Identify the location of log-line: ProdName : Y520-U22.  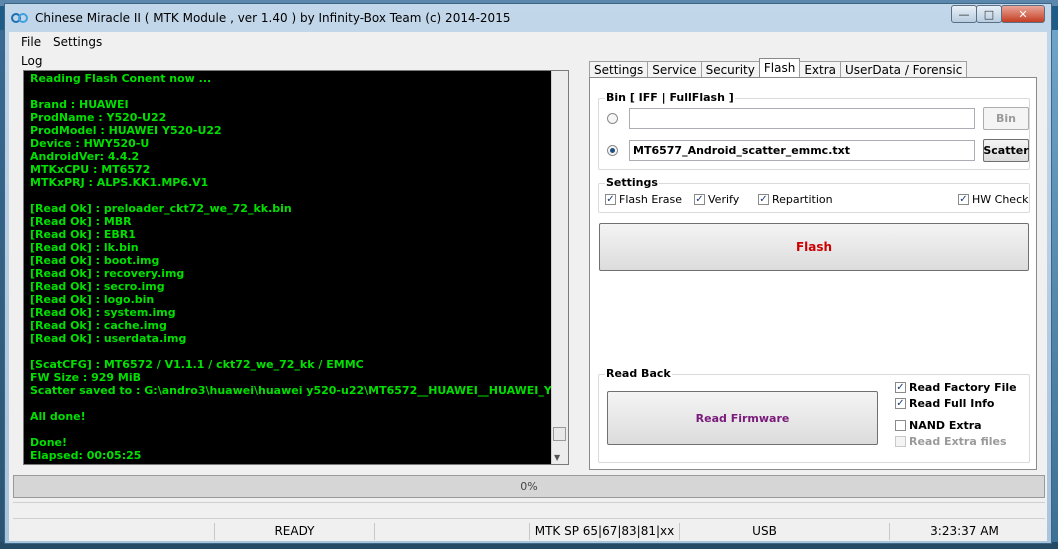
(98, 117).